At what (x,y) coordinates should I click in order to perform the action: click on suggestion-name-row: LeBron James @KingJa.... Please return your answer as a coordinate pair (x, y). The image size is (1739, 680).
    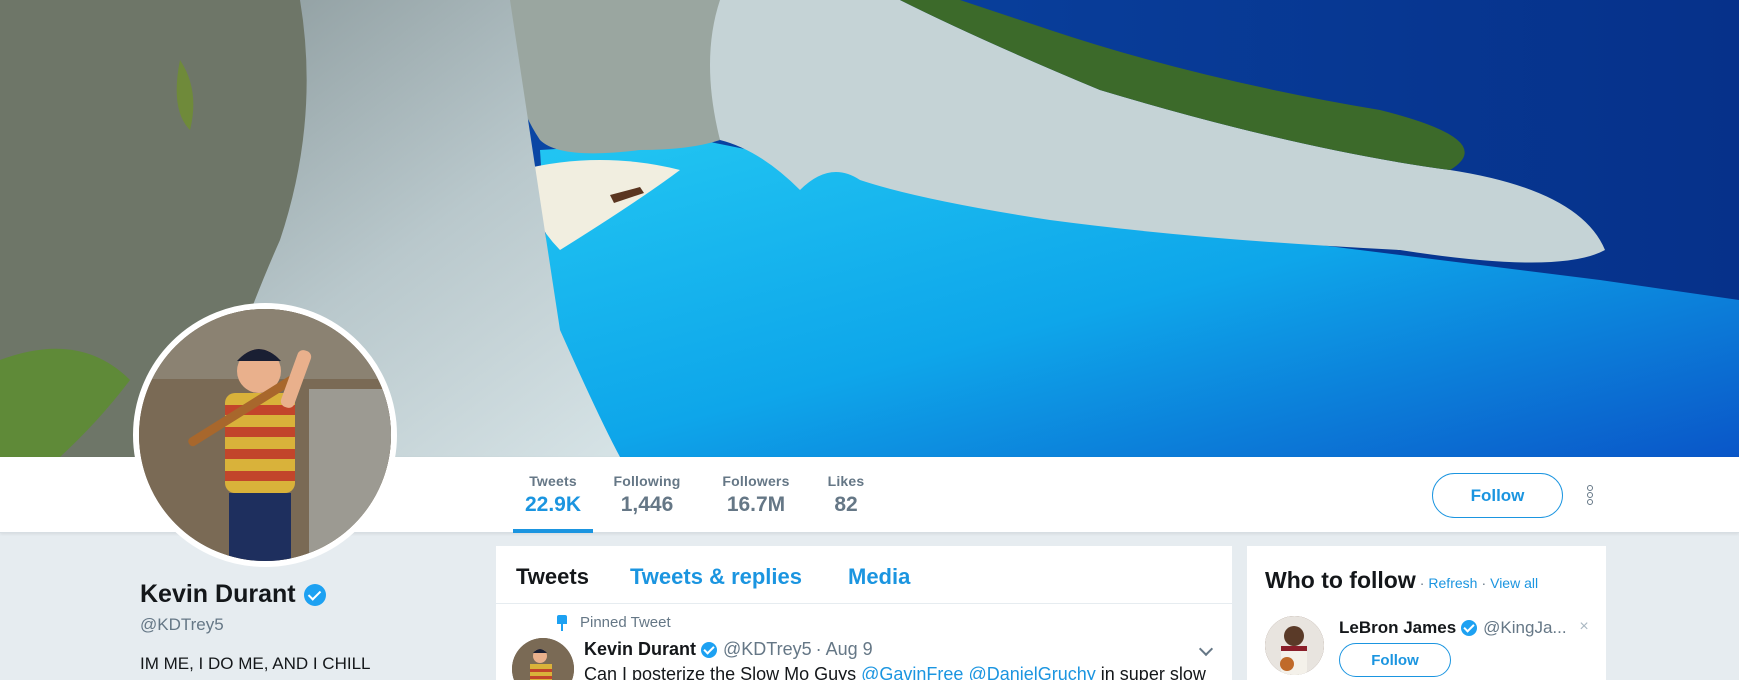
    Looking at the image, I should click on (1453, 628).